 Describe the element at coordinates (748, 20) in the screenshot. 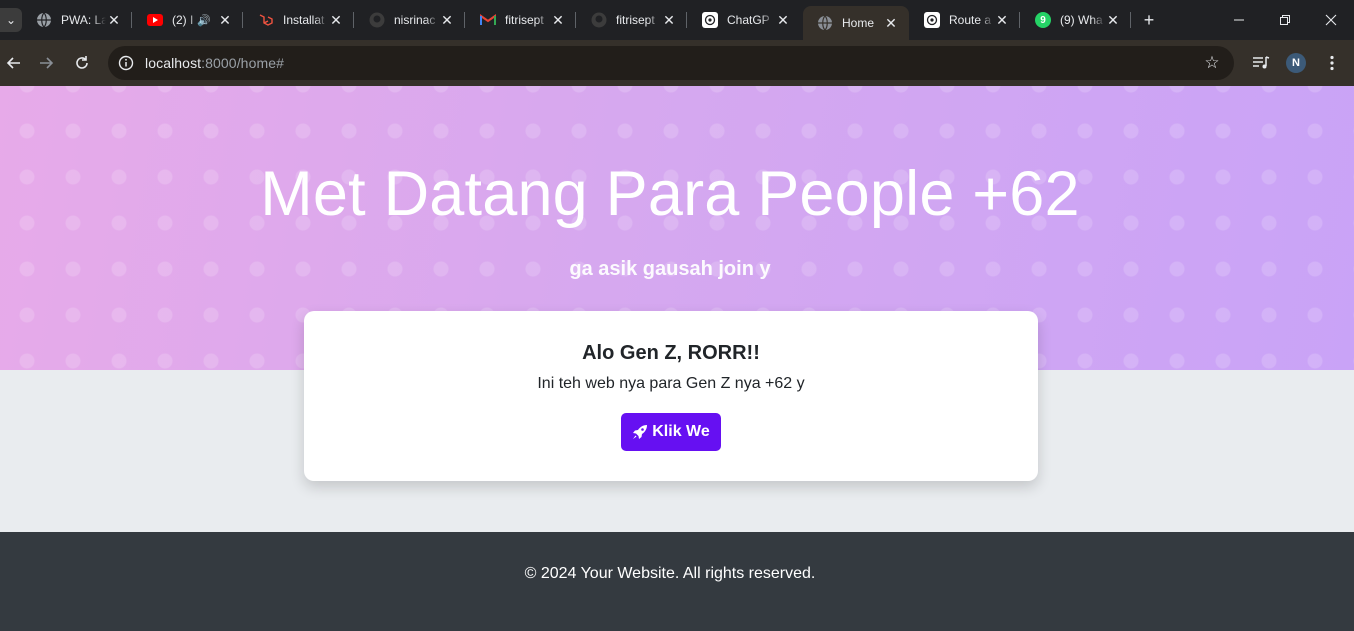

I see `tab-title: ChatGP` at that location.